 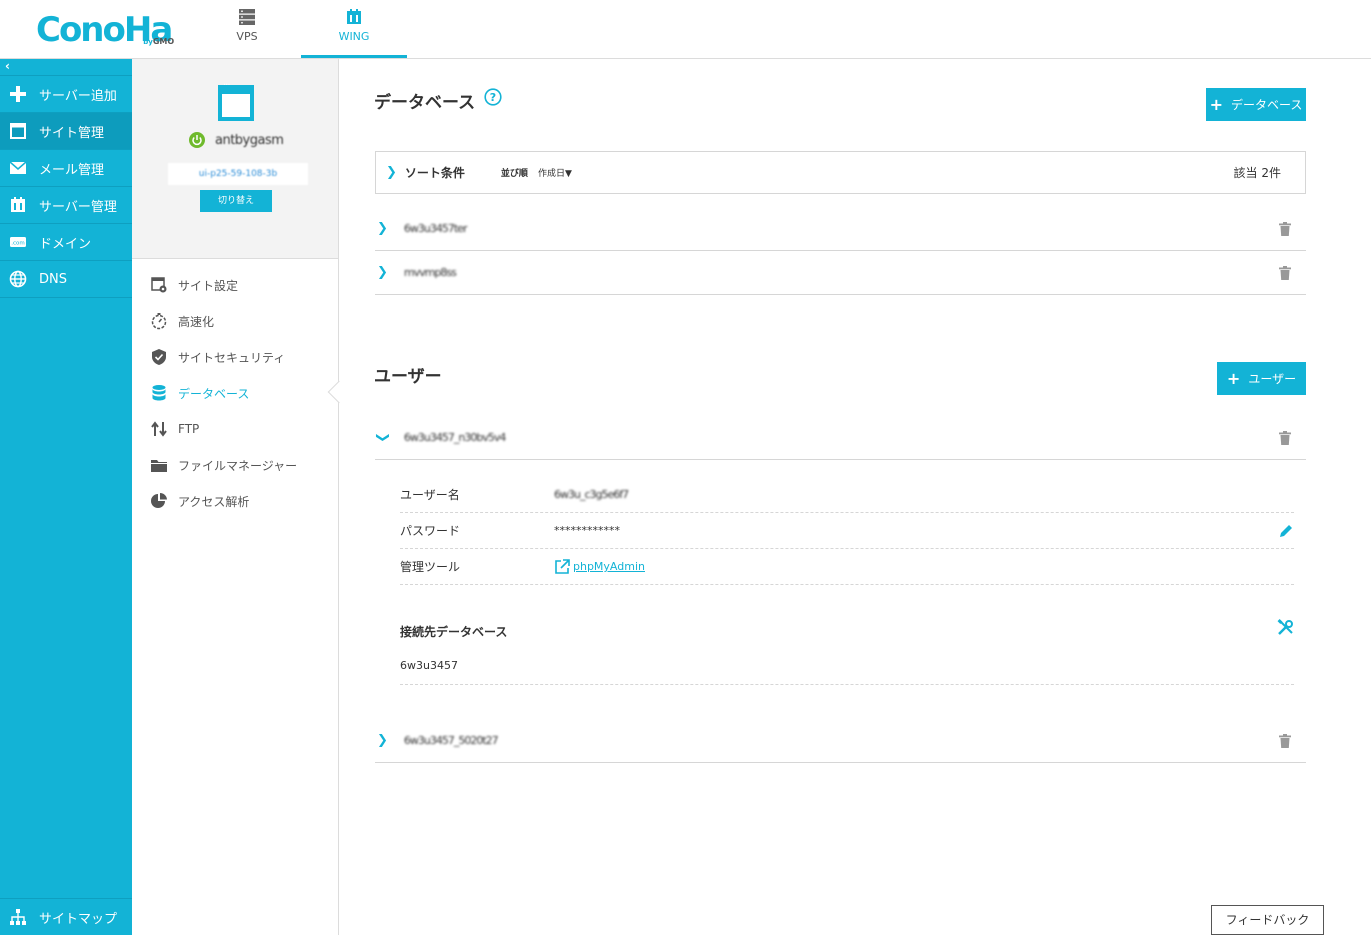 I want to click on database-name: 6w3u3457ter, so click(x=435, y=228).